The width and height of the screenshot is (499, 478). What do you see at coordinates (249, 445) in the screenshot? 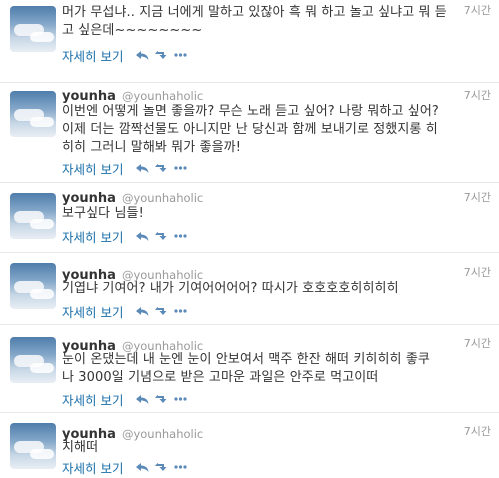
I see `tweet-item: younha @younhaholic 7시간 치해떠 자세히 보기` at bounding box center [249, 445].